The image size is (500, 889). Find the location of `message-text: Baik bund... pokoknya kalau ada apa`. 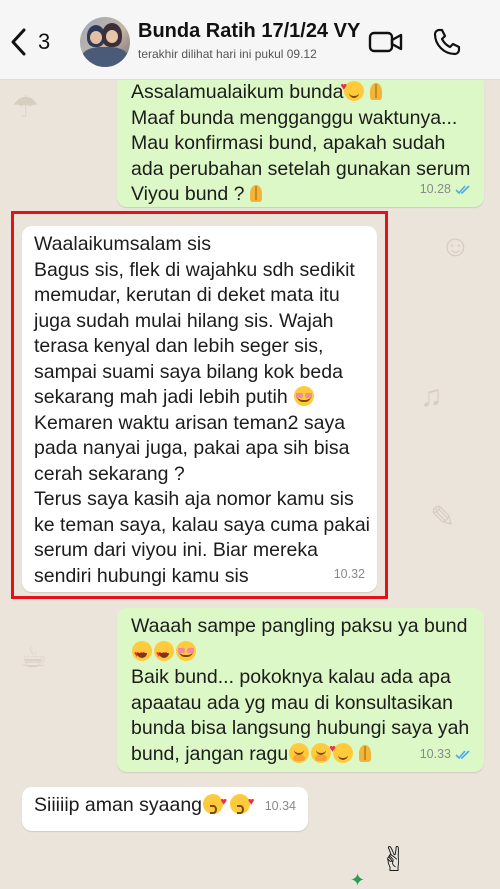

message-text: Baik bund... pokoknya kalau ada apa is located at coordinates (291, 677).